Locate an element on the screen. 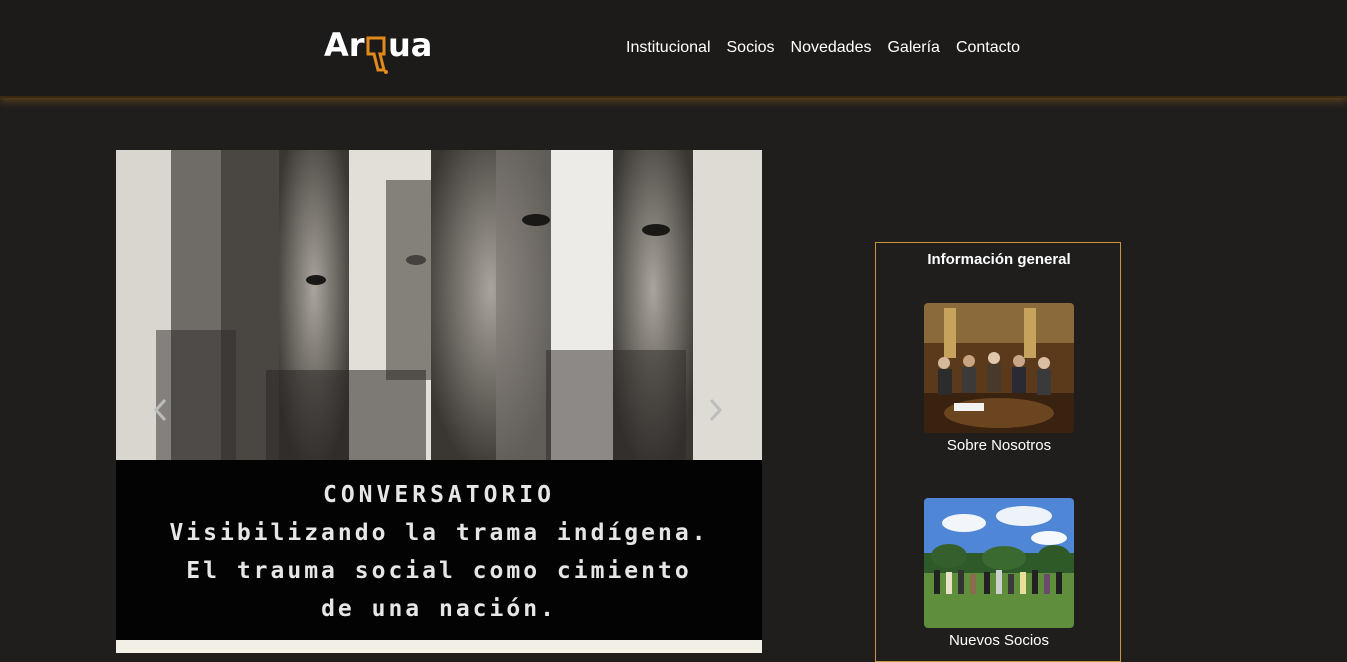 This screenshot has width=1347, height=662. caption-line-4: de una nación. is located at coordinates (439, 609).